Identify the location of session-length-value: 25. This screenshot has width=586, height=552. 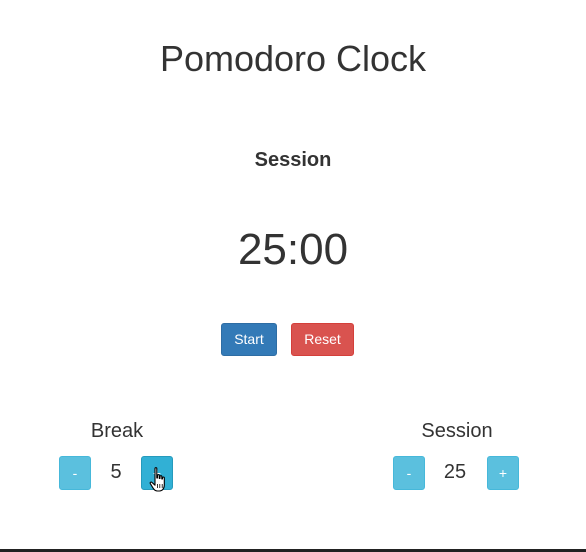
(455, 472).